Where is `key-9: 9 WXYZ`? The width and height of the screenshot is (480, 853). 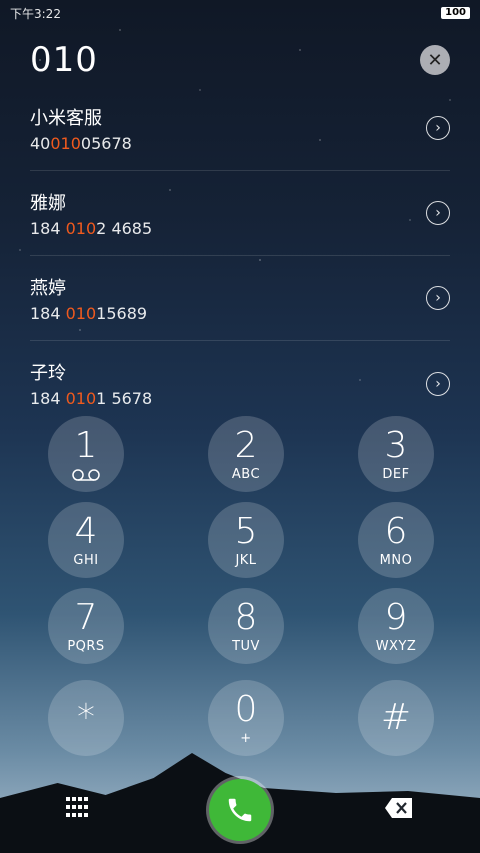
key-9: 9 WXYZ is located at coordinates (396, 626).